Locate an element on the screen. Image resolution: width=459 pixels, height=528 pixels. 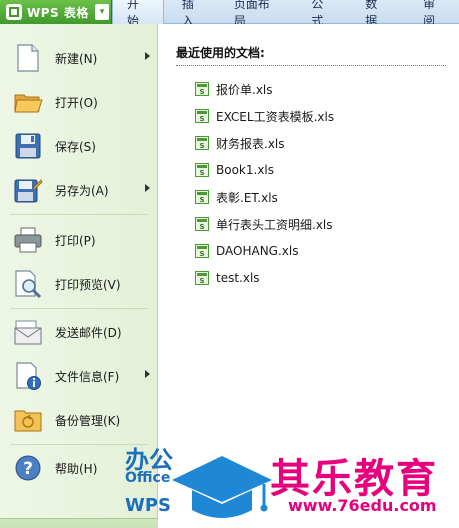
tab-data: 数据 is located at coordinates (374, 14).